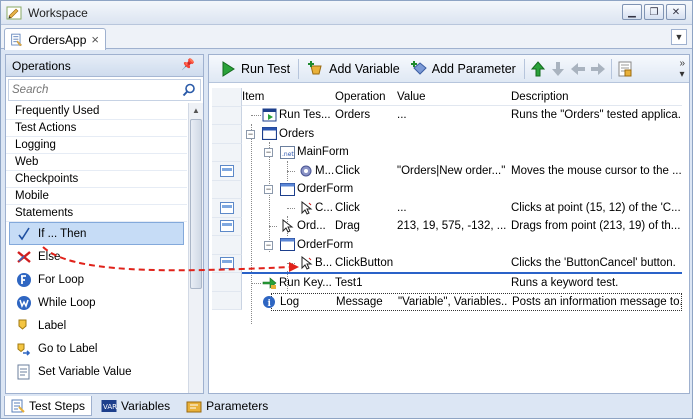 The height and width of the screenshot is (419, 693). Describe the element at coordinates (287, 226) in the screenshot. I see `drag-cursor-icon` at that location.